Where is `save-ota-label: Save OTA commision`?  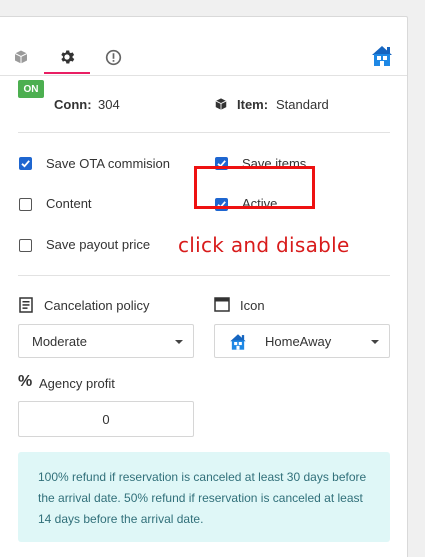 save-ota-label: Save OTA commision is located at coordinates (108, 163).